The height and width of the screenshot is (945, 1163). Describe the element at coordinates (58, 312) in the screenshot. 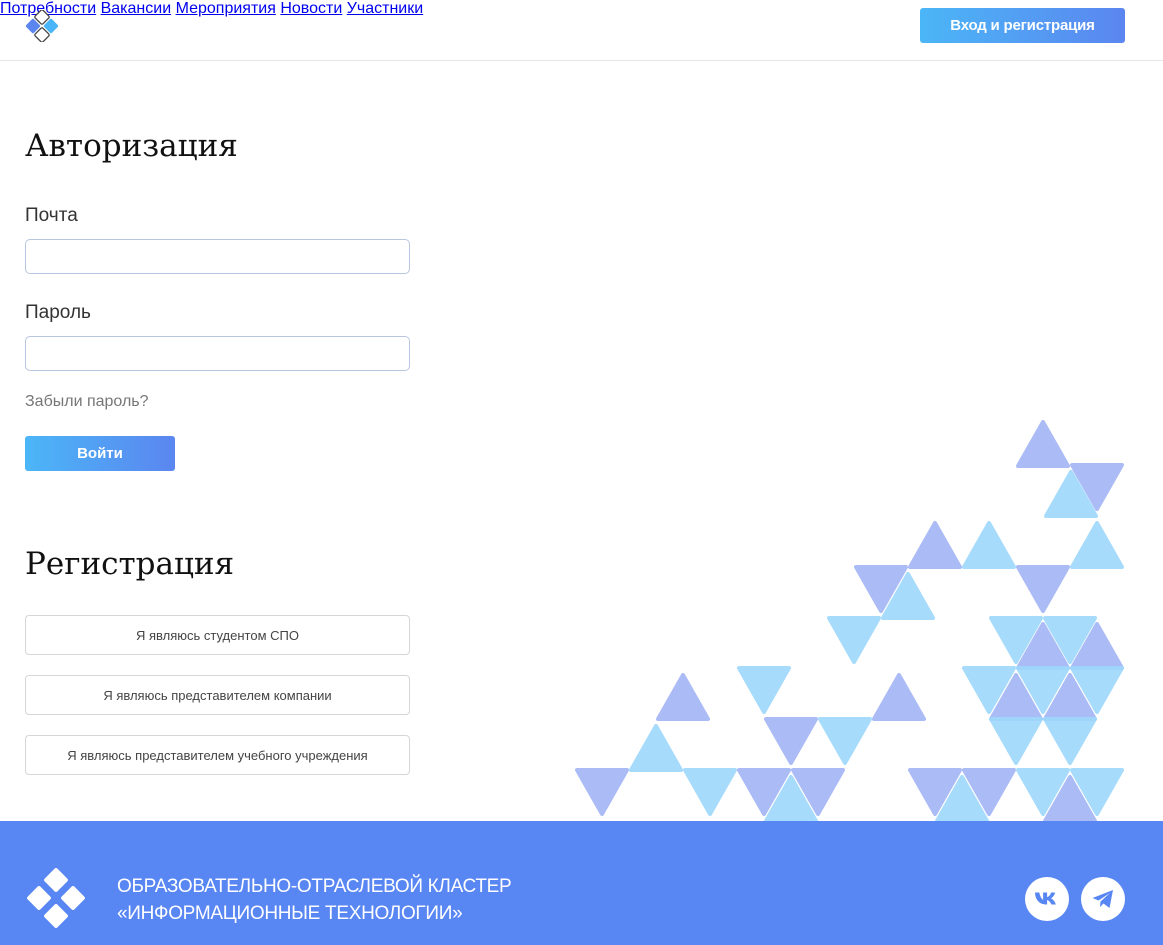

I see `password-label: Пароль` at that location.